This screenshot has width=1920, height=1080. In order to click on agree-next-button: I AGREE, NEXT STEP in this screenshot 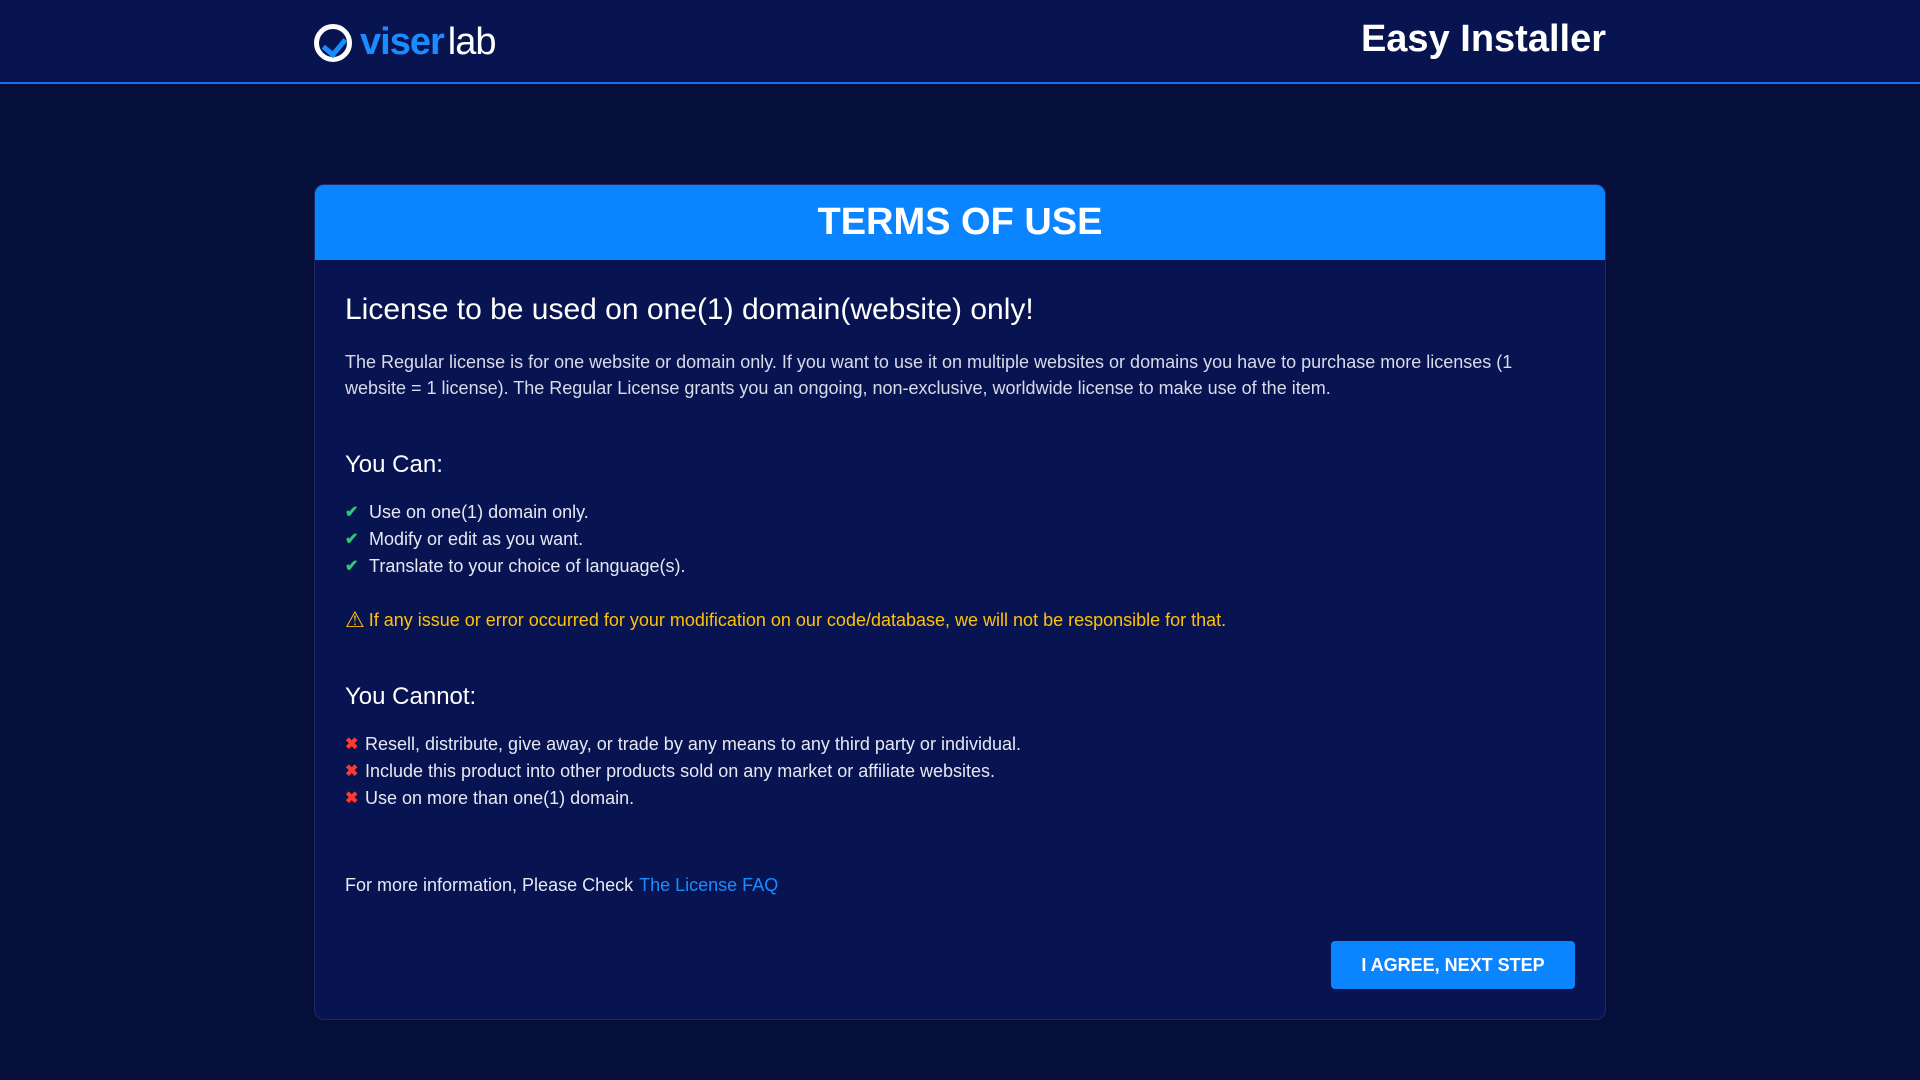, I will do `click(1453, 965)`.